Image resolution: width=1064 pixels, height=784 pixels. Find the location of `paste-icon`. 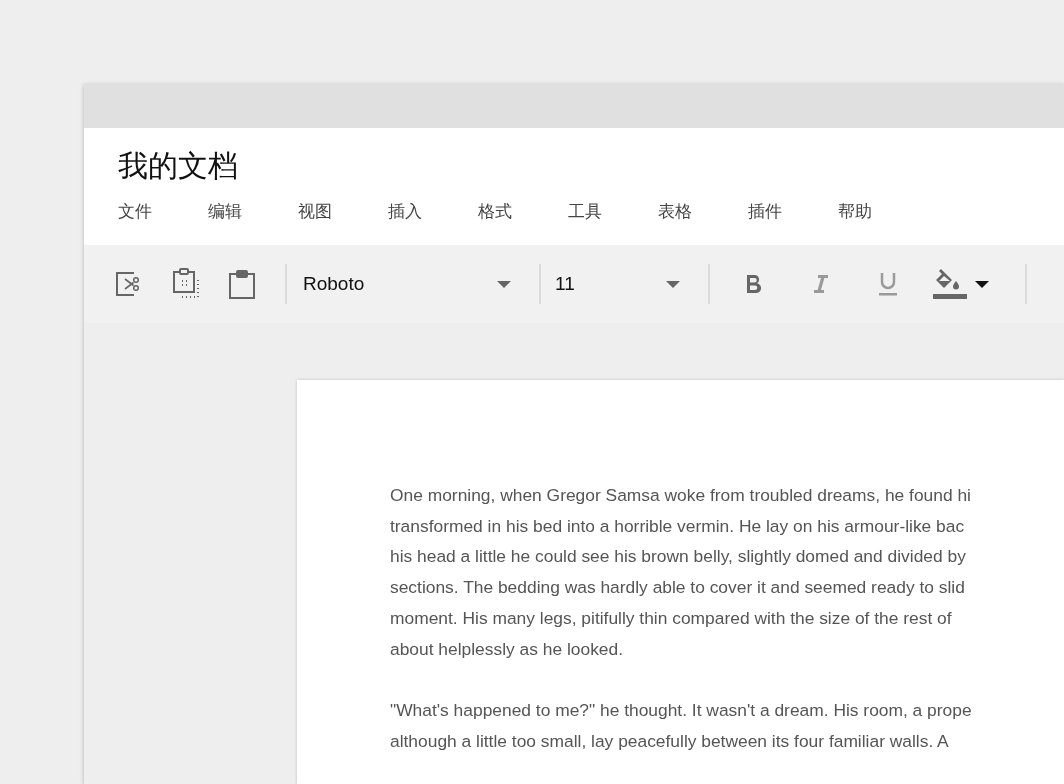

paste-icon is located at coordinates (242, 284).